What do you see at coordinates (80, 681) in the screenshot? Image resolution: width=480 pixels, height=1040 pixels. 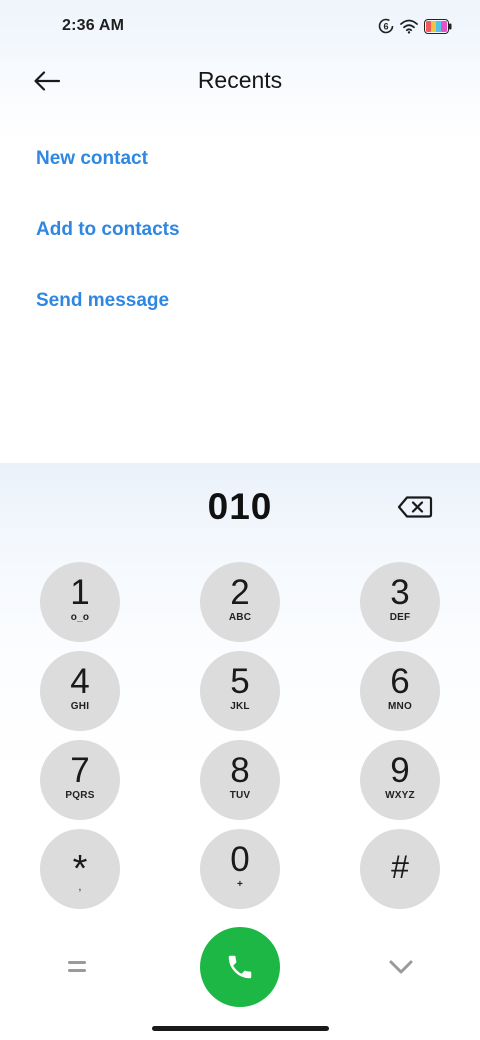 I see `key-digit: 4` at bounding box center [80, 681].